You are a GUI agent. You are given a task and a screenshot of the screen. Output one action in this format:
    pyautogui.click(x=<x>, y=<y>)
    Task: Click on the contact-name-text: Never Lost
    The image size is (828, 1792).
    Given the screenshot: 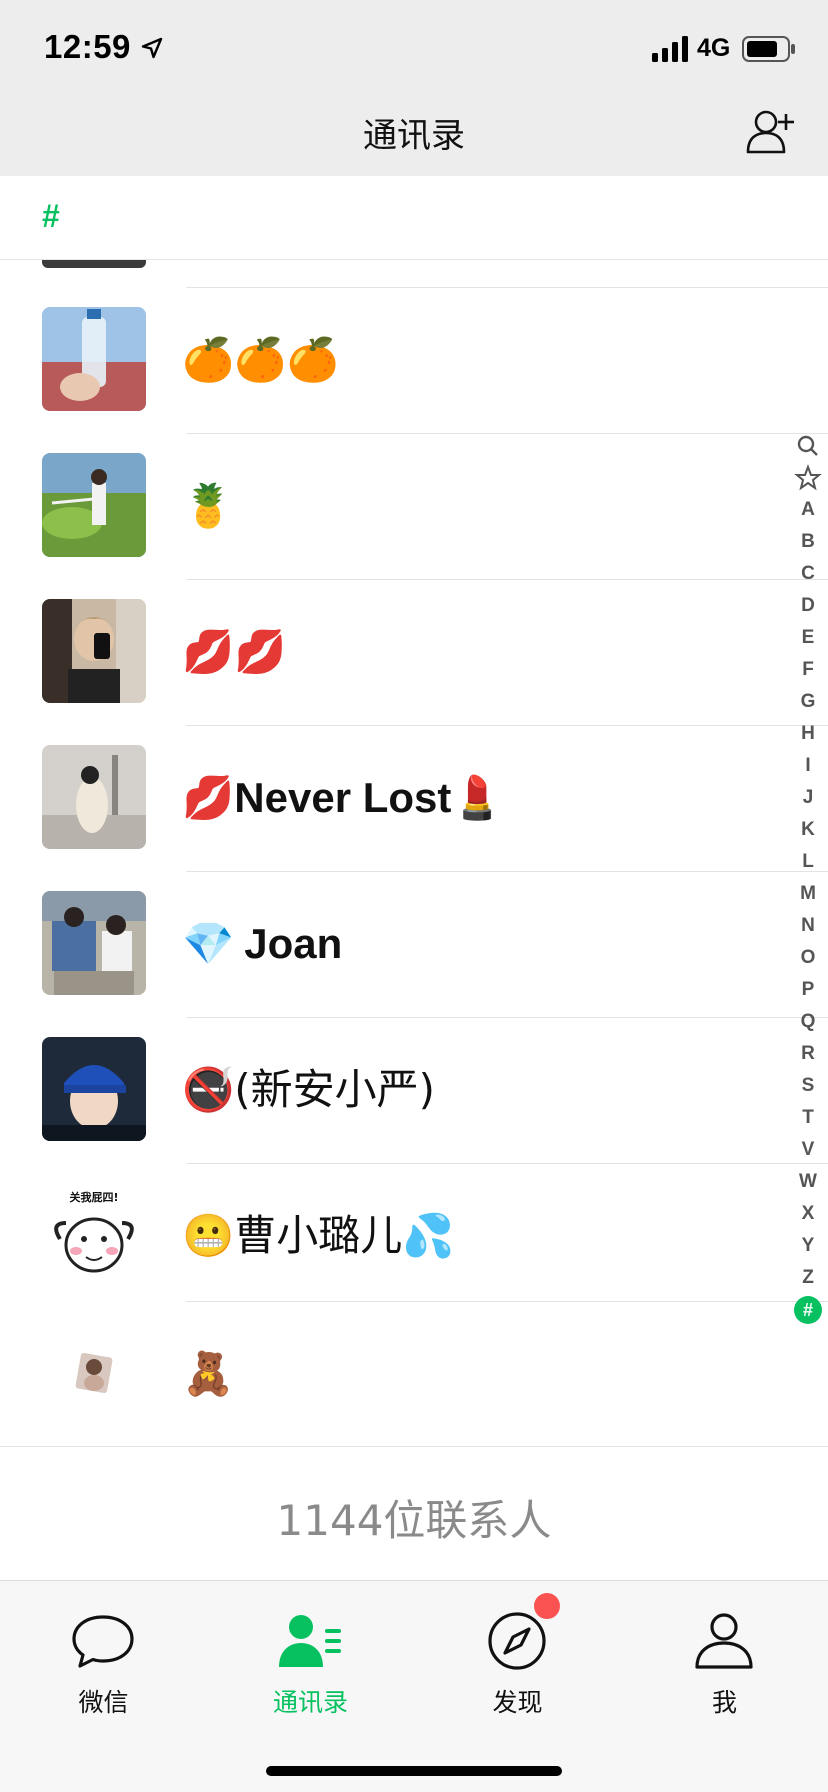 What is the action you would take?
    pyautogui.click(x=343, y=797)
    